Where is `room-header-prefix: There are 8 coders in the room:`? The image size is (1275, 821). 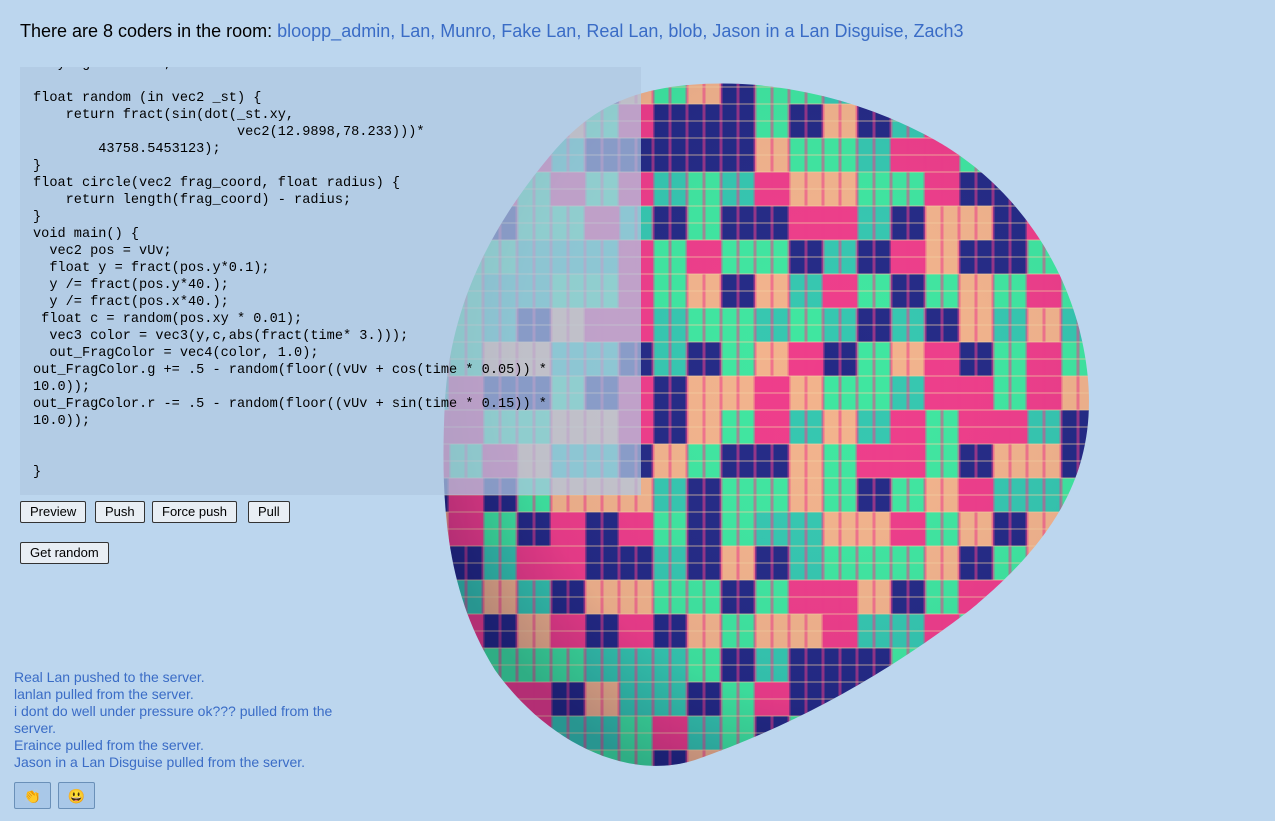 room-header-prefix: There are 8 coders in the room: is located at coordinates (149, 31).